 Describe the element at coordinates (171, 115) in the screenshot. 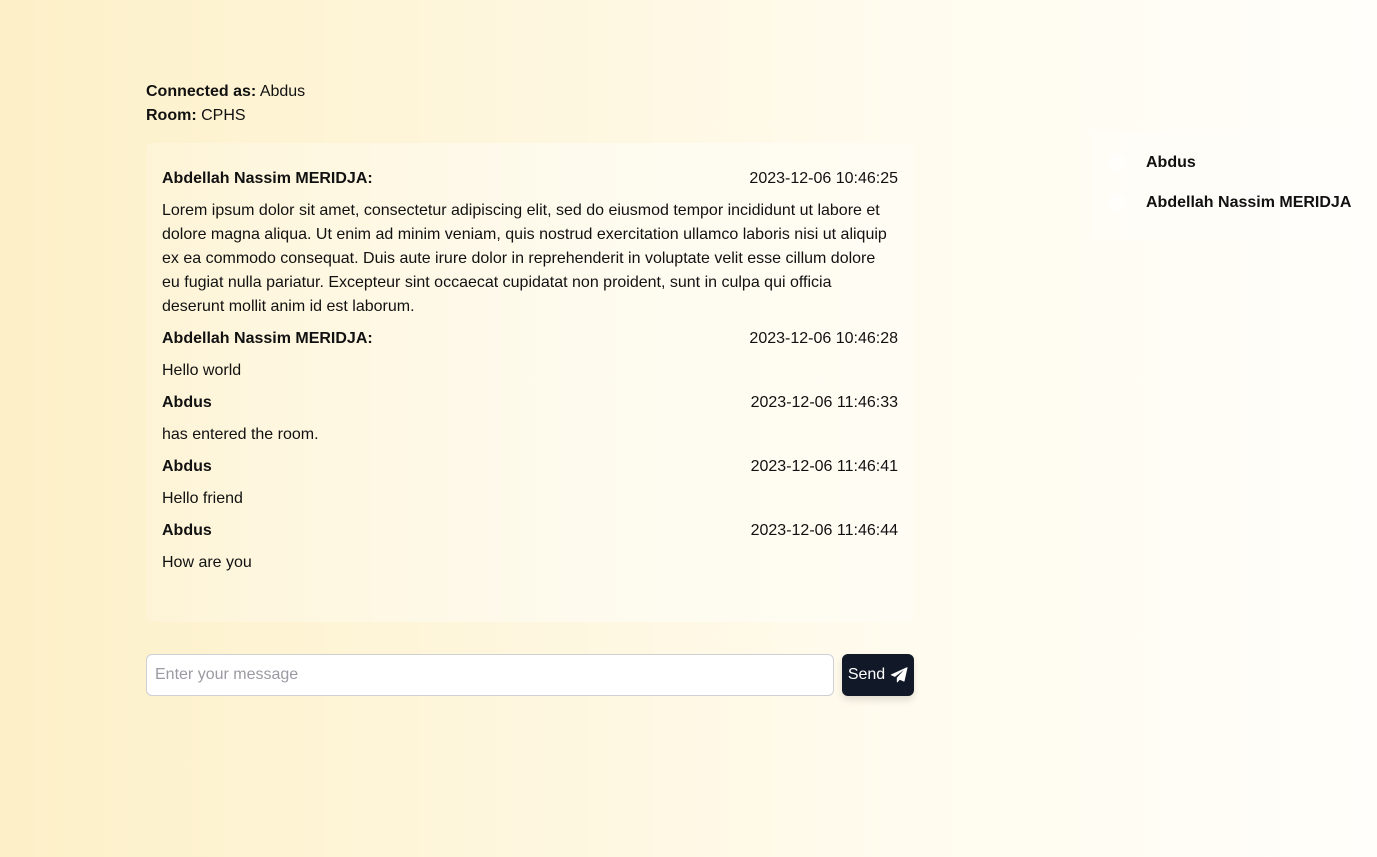

I see `room-label: Room:` at that location.